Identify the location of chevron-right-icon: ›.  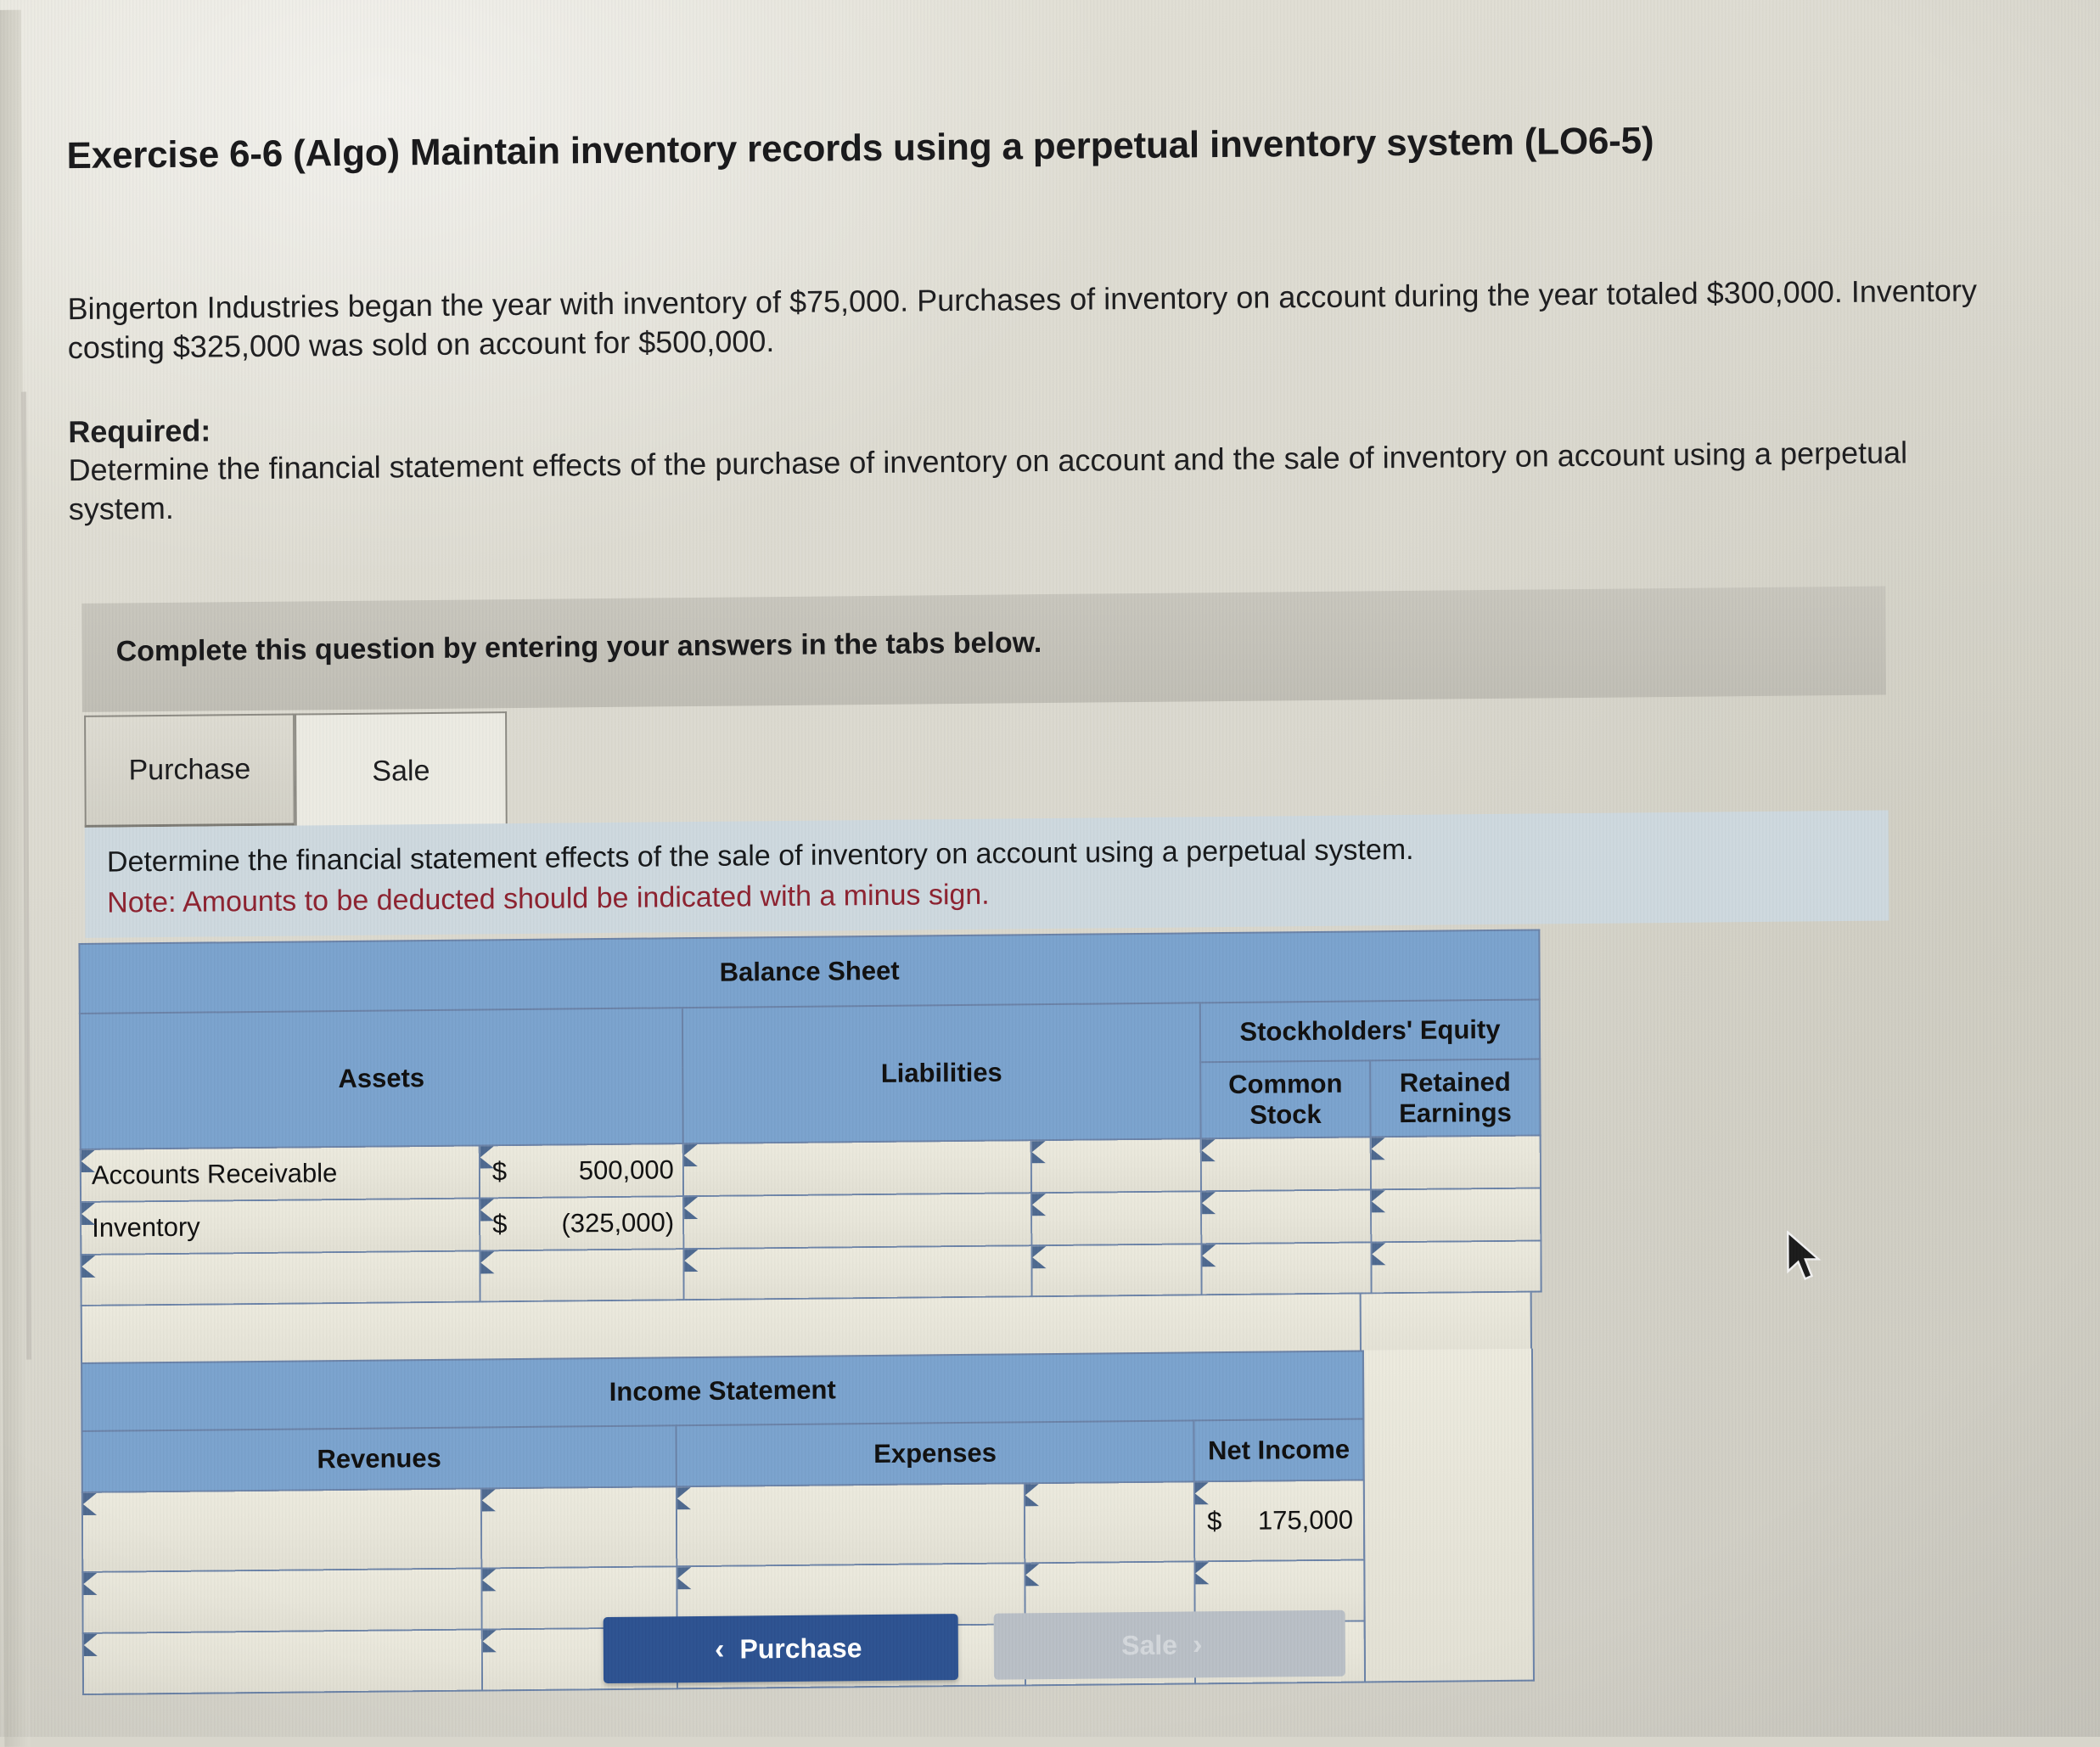
(1197, 1643).